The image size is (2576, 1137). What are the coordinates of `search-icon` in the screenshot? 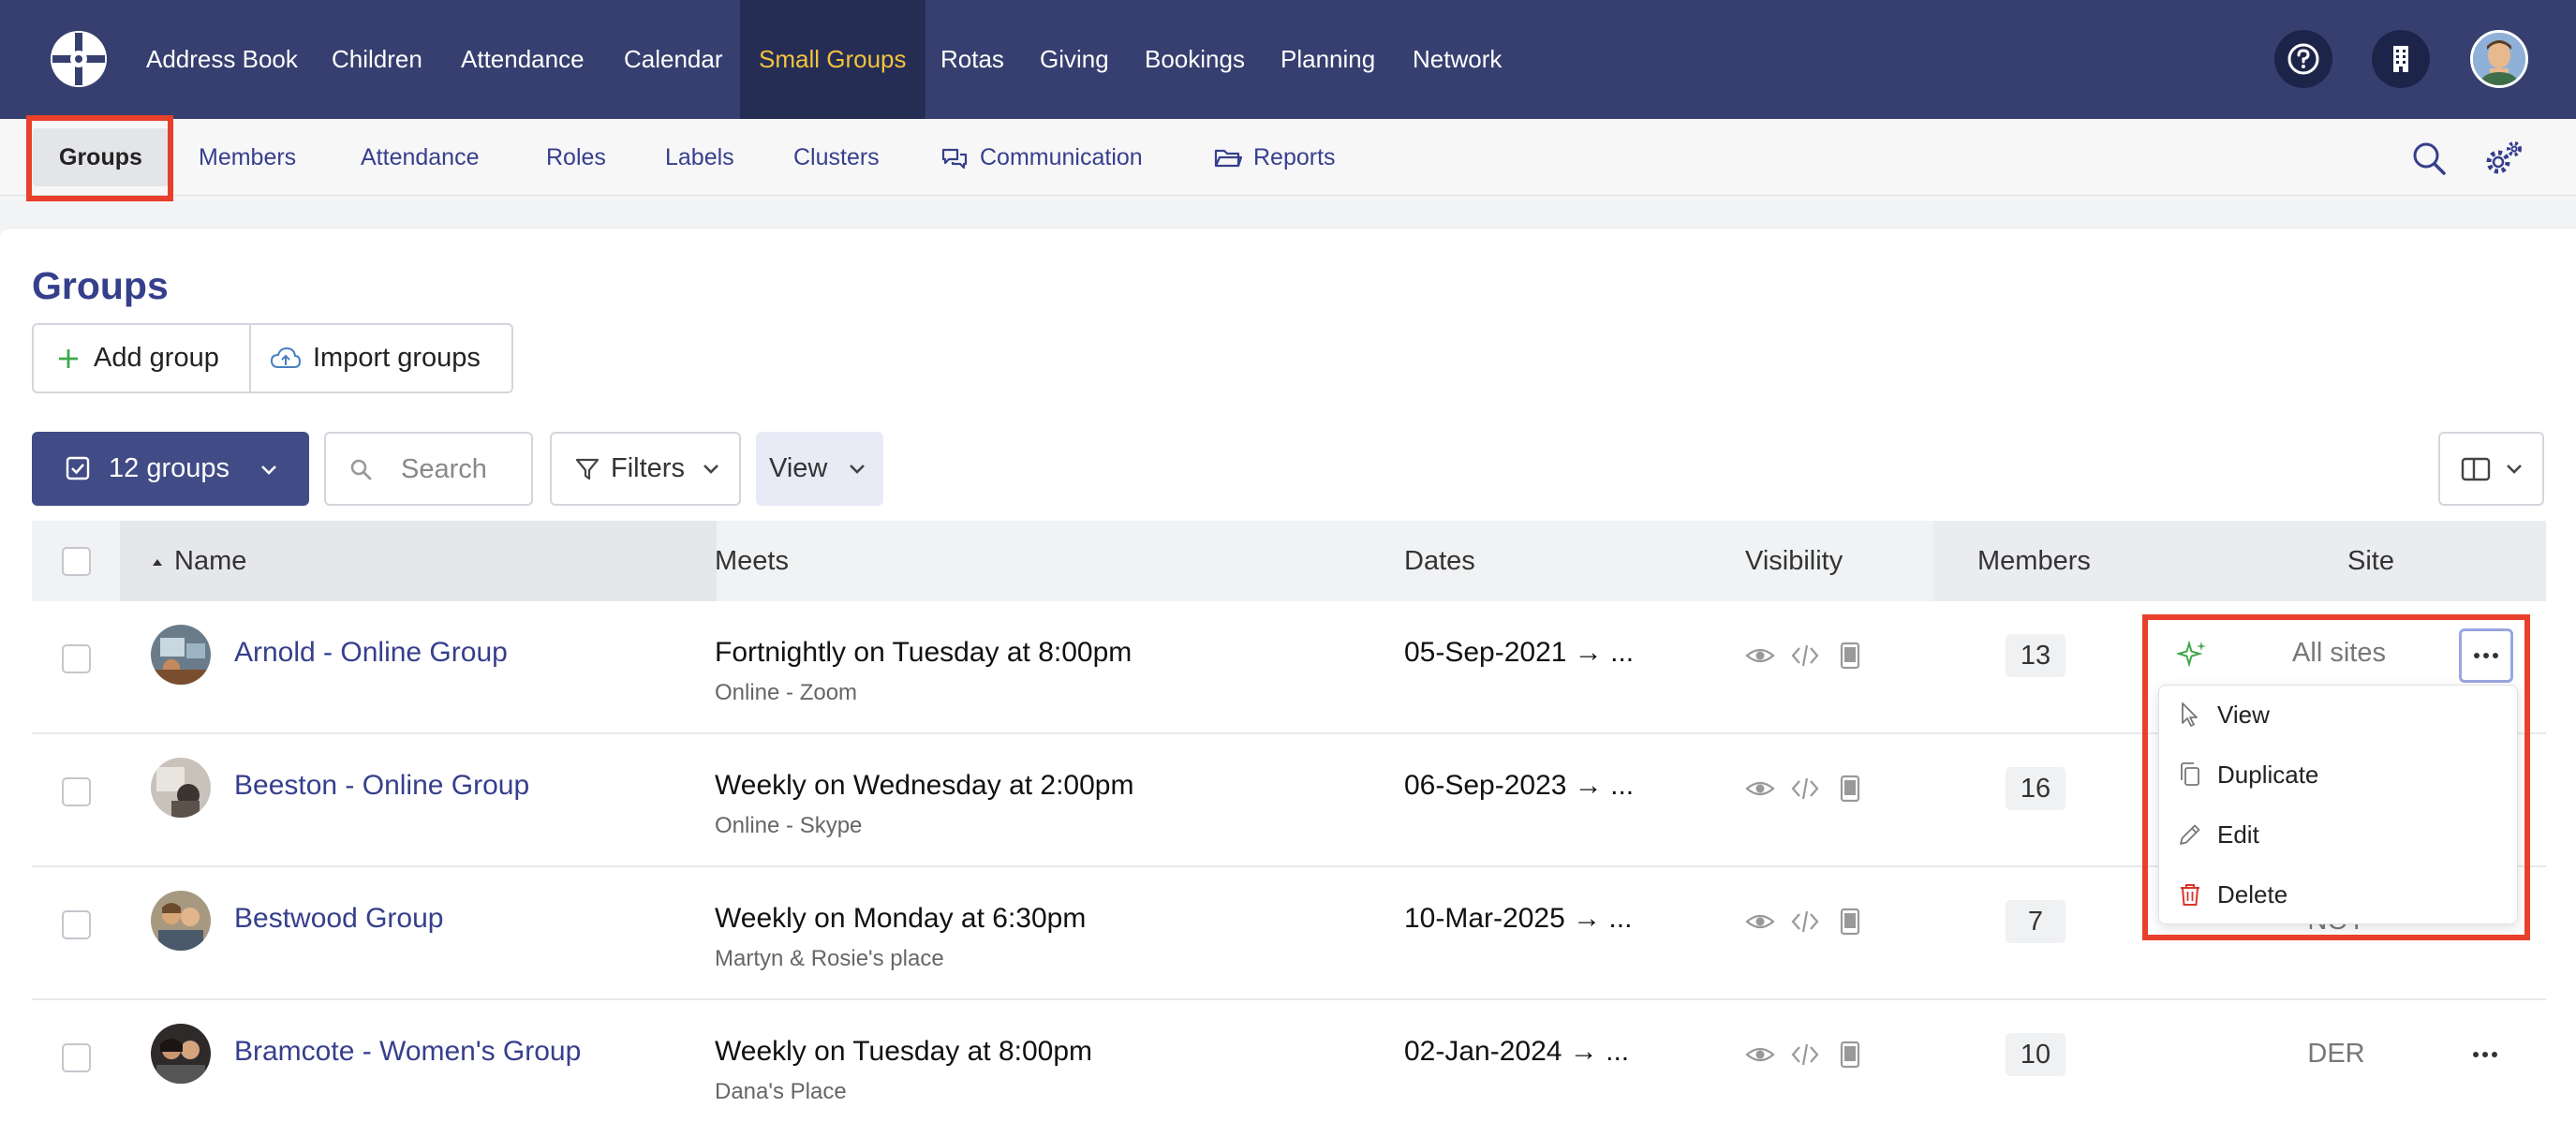 It's located at (361, 469).